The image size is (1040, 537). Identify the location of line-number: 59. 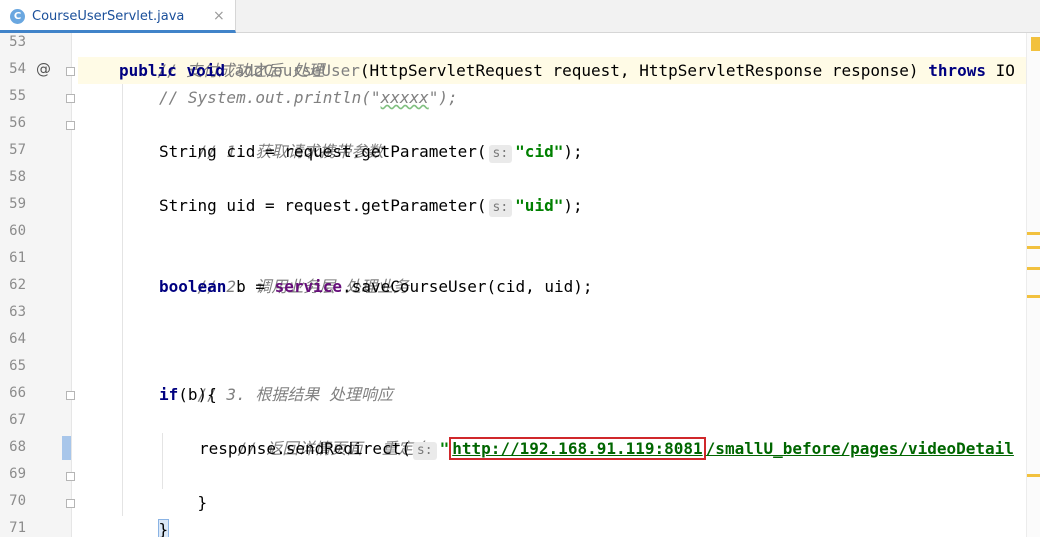
(17, 204).